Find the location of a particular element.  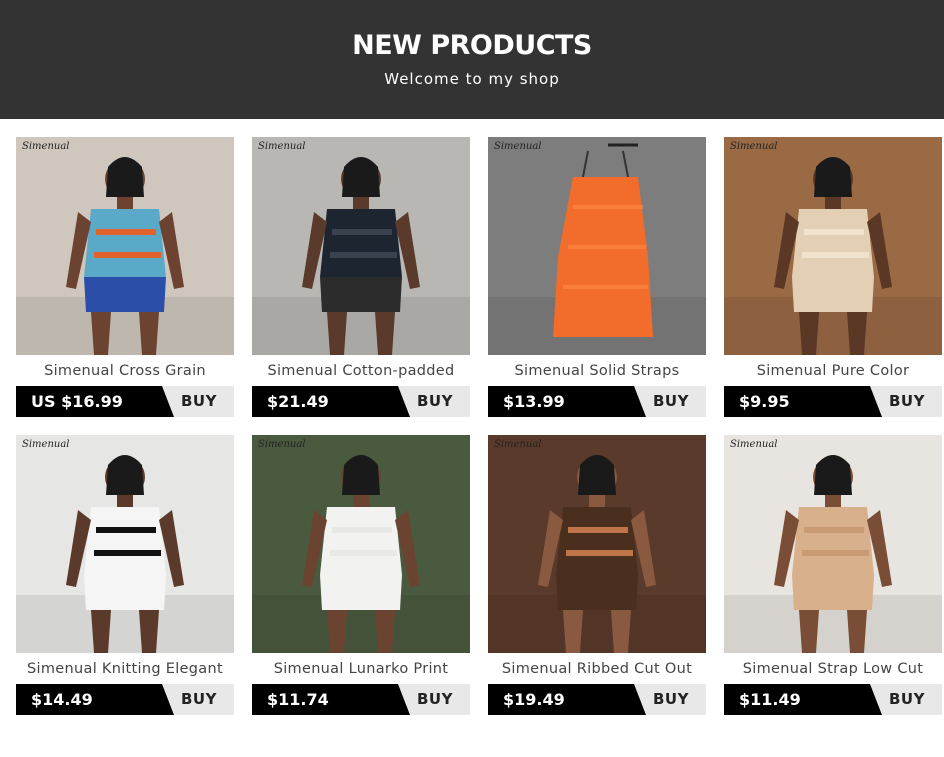

price-bar: $11.49 BUY is located at coordinates (833, 699).